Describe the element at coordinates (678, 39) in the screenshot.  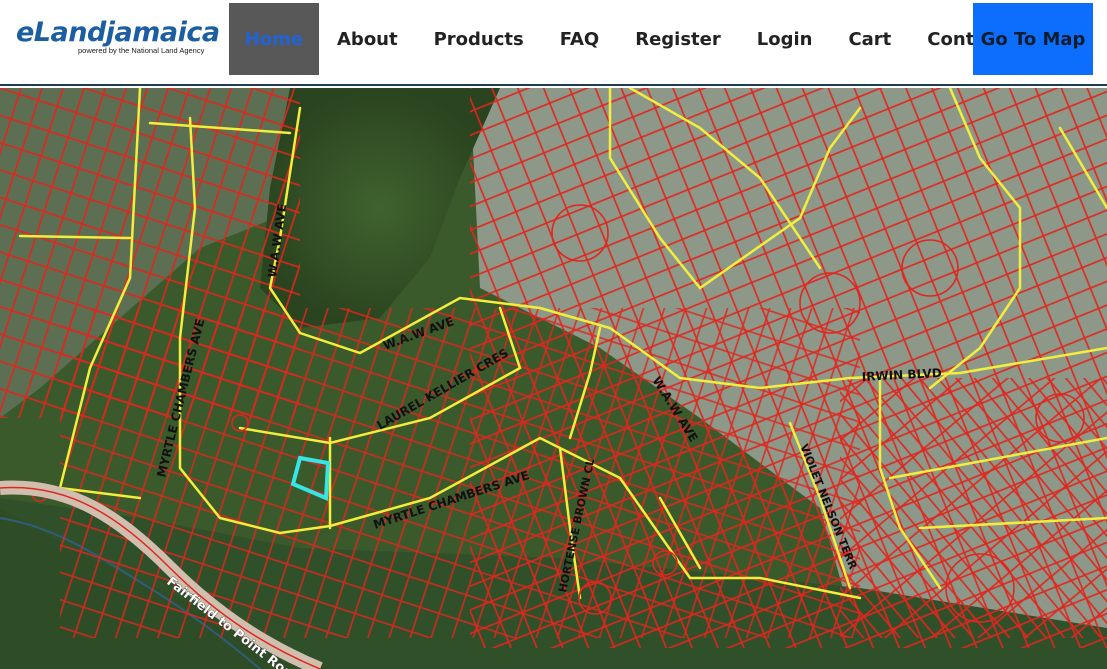
I see `nav-register: Register` at that location.